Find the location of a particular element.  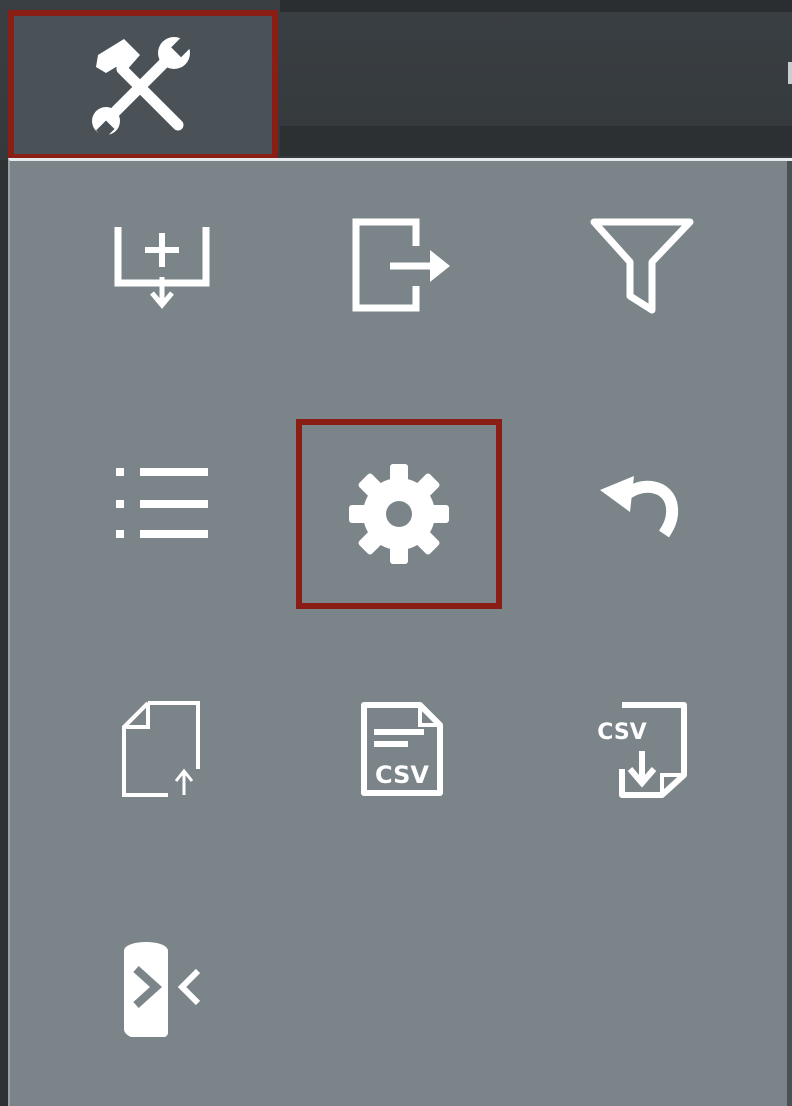

gear-icon is located at coordinates (399, 514).